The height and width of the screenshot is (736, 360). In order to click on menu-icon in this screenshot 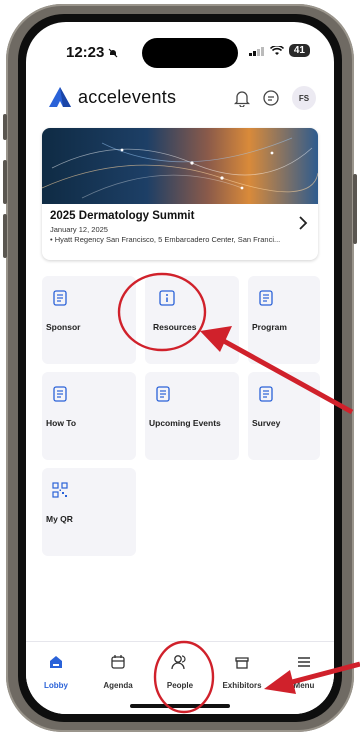, I will do `click(304, 662)`.